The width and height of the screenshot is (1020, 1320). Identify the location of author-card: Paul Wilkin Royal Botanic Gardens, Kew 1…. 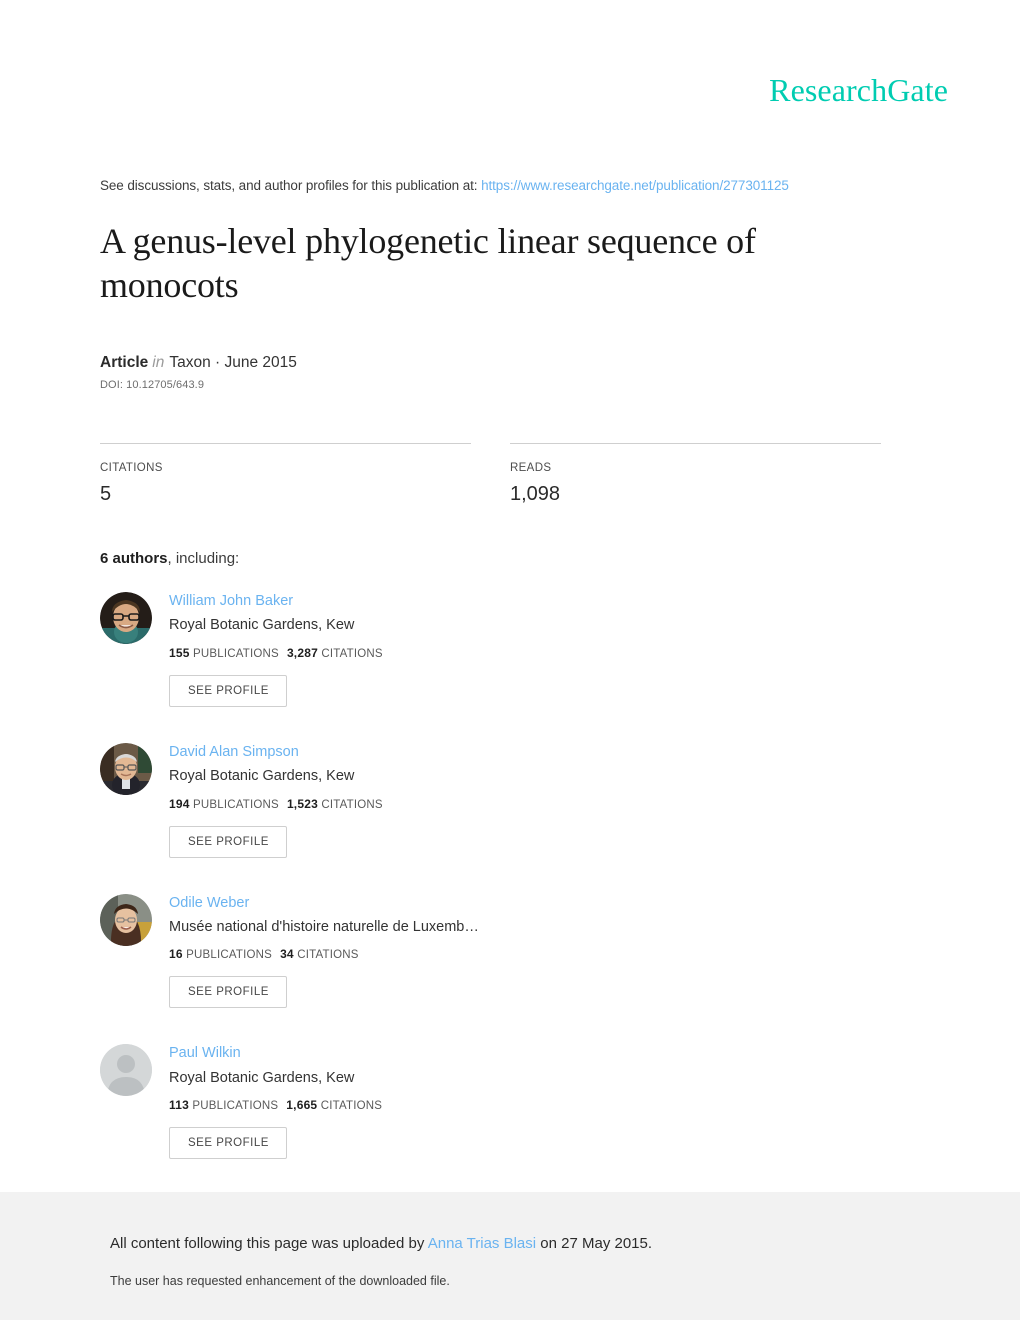
(305, 1102).